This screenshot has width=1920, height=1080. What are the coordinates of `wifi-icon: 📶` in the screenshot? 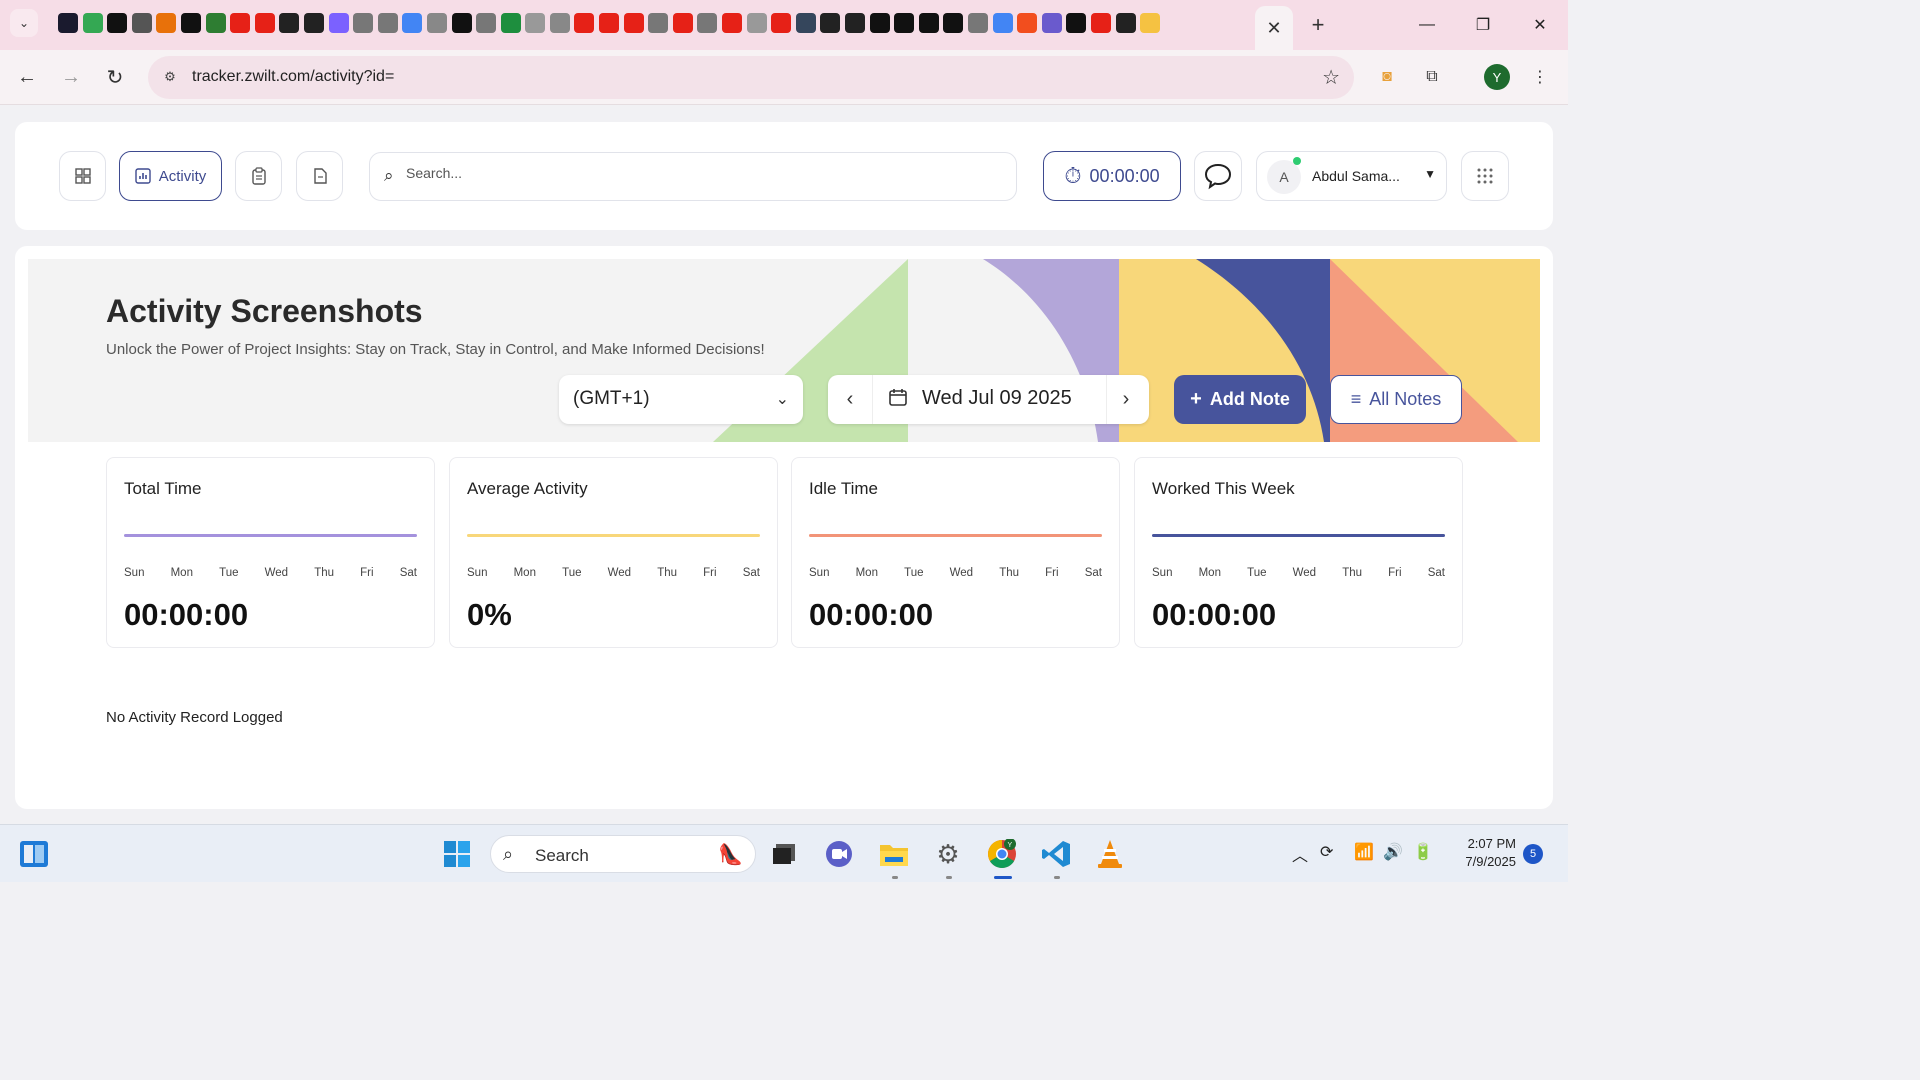 It's located at (1364, 852).